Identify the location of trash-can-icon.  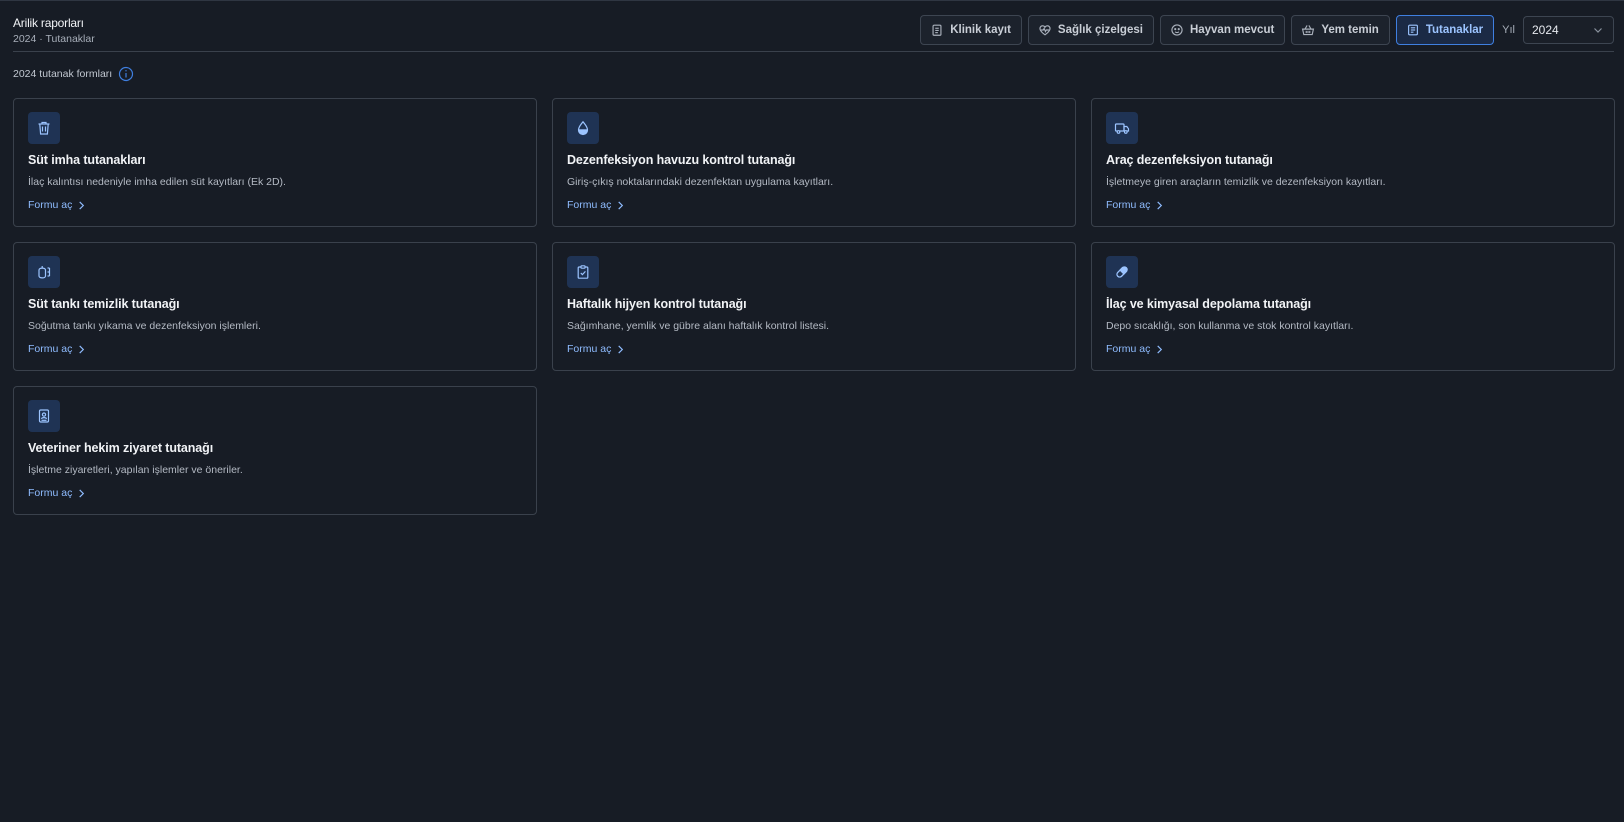
(44, 128).